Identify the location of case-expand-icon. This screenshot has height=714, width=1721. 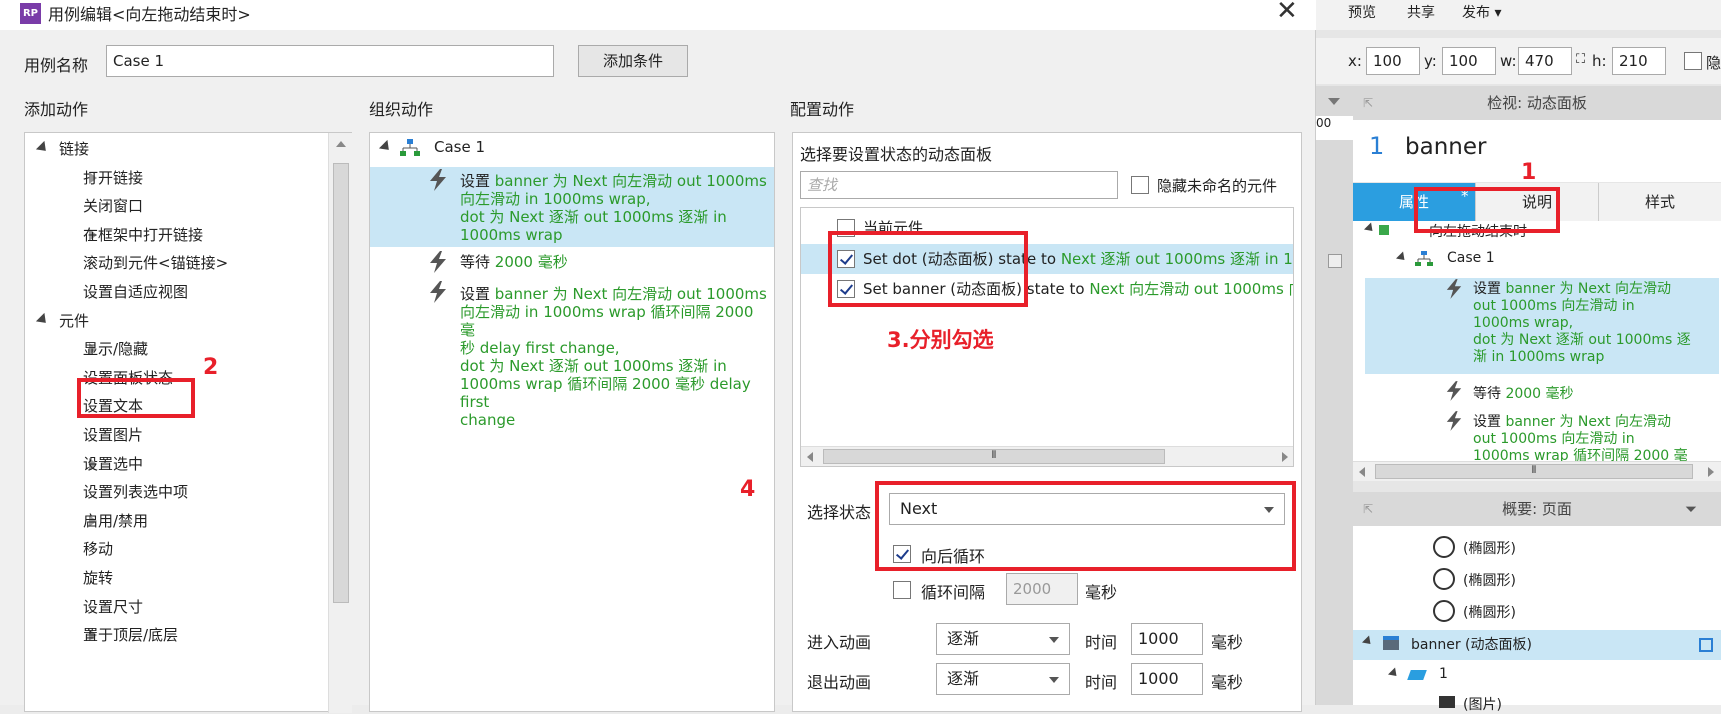
(1402, 257).